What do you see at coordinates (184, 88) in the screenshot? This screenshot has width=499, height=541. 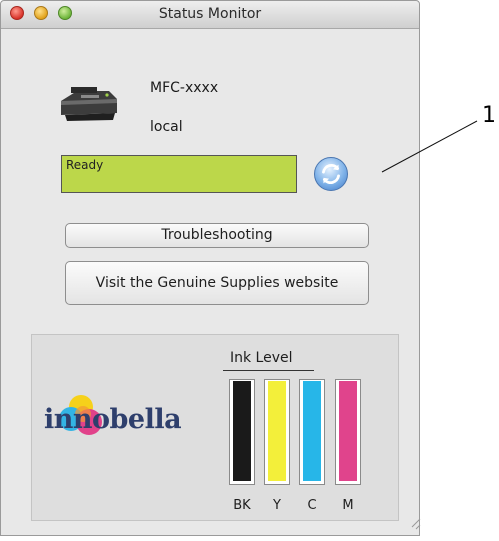 I see `device-model: MFC-xxxx` at bounding box center [184, 88].